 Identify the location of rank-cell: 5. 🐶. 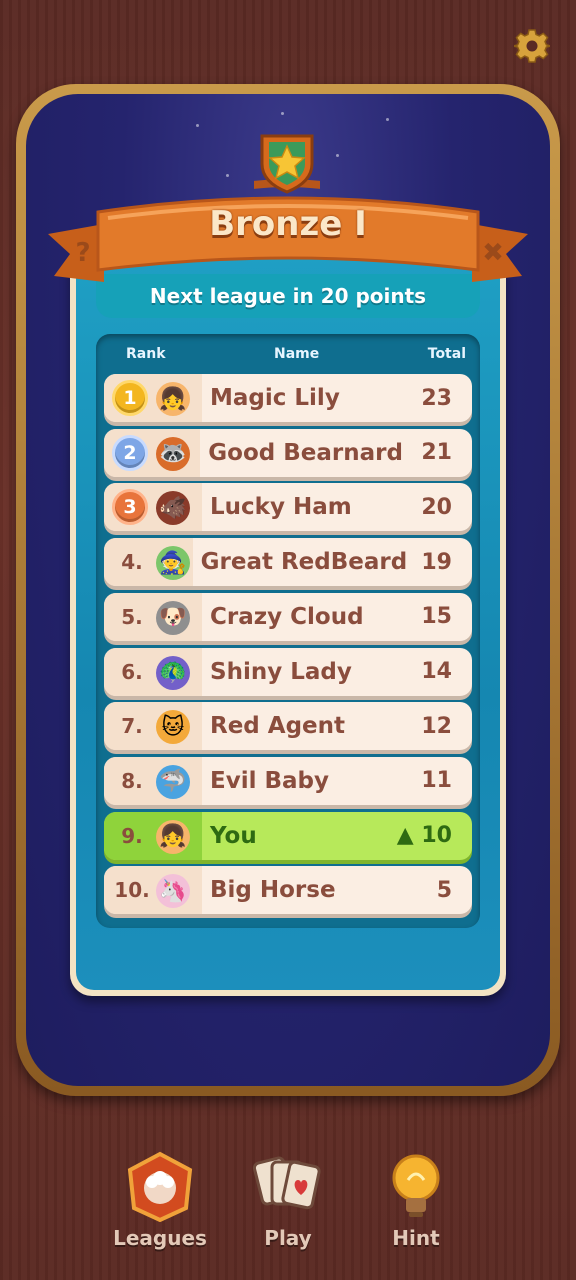
(153, 616).